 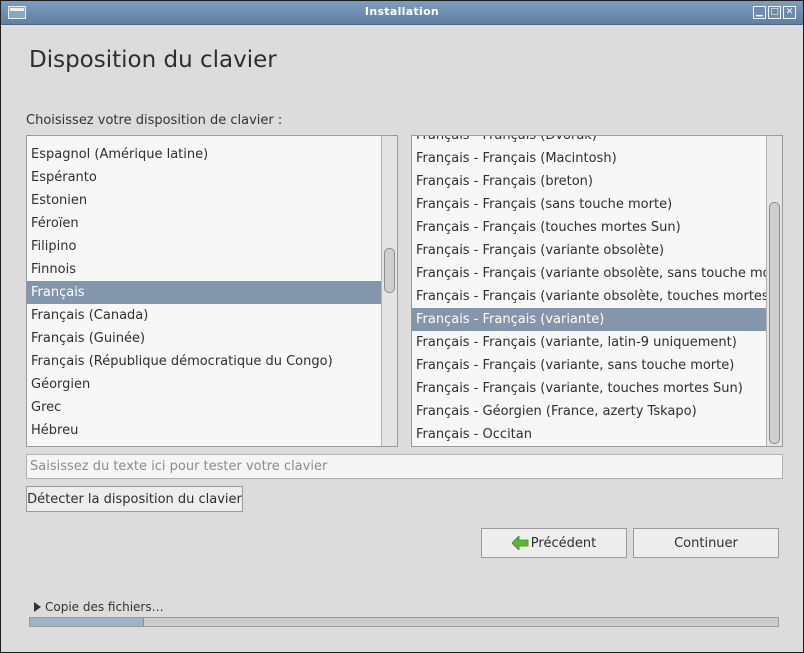 I want to click on detect-layout-button: Détecter la disposition du clavier, so click(x=134, y=499).